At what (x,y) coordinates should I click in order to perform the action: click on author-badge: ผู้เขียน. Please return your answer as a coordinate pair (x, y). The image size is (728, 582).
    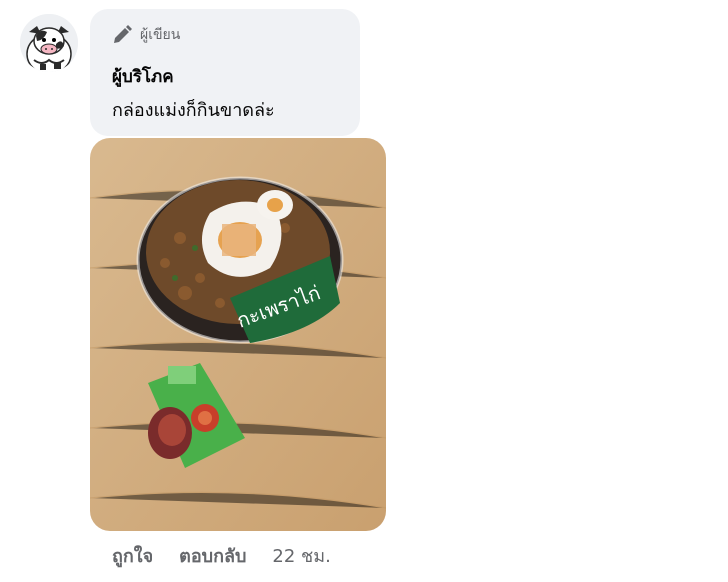
    Looking at the image, I should click on (145, 35).